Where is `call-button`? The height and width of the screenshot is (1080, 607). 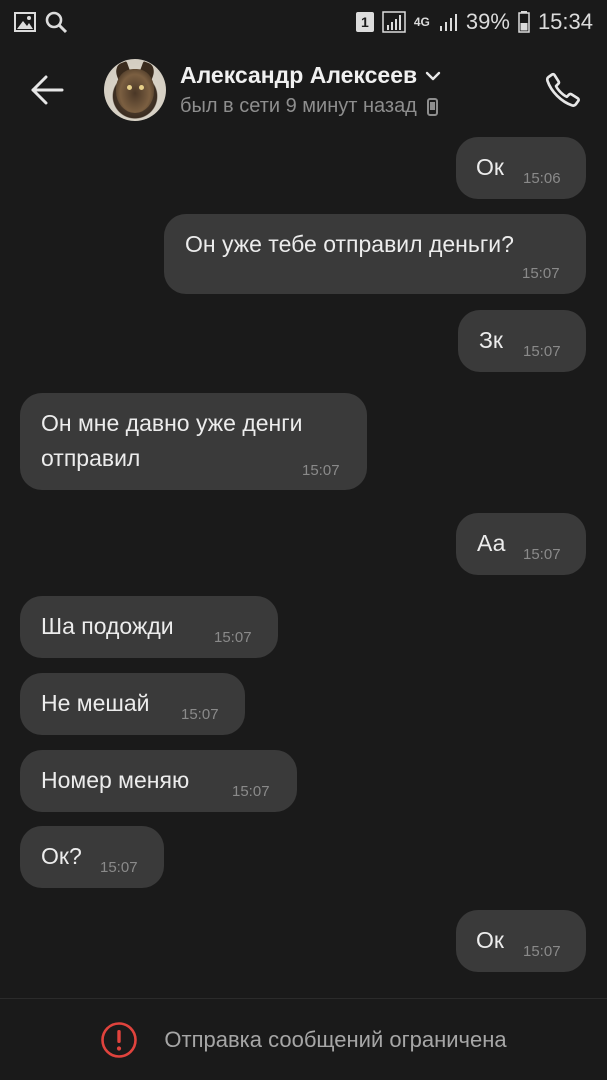
call-button is located at coordinates (563, 90).